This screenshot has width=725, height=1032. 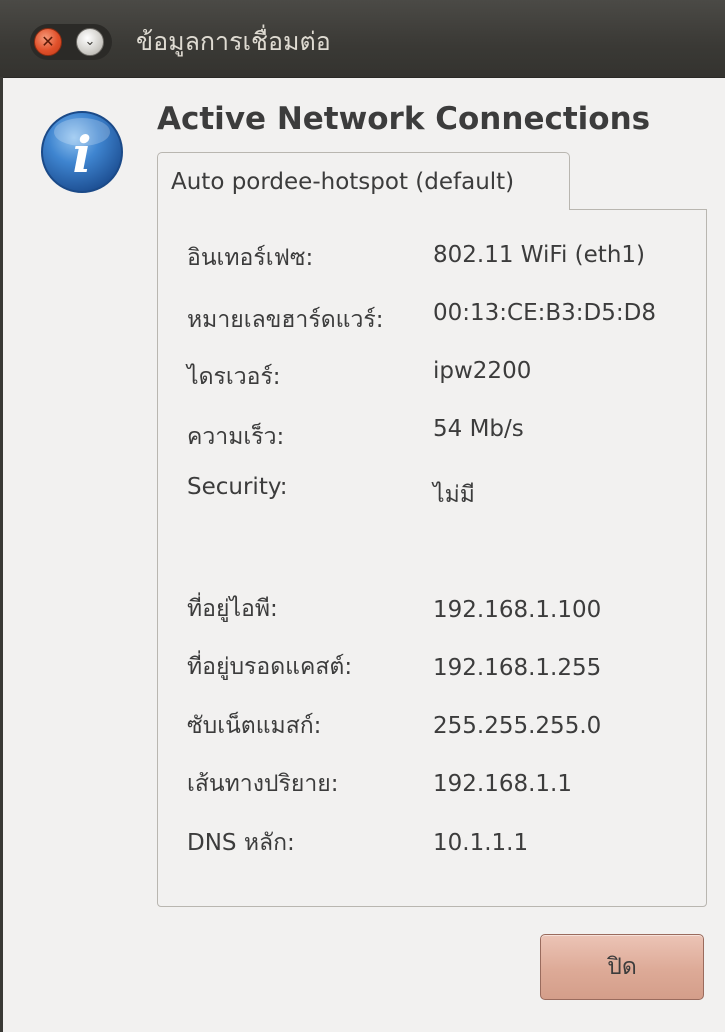 I want to click on ip-address-value: 192.168.1.100, so click(x=517, y=610).